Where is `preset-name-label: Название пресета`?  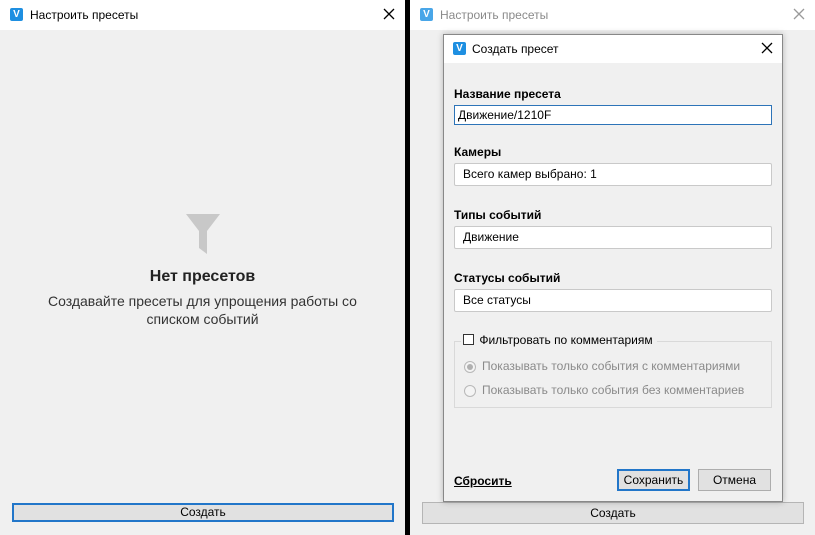 preset-name-label: Название пресета is located at coordinates (507, 94).